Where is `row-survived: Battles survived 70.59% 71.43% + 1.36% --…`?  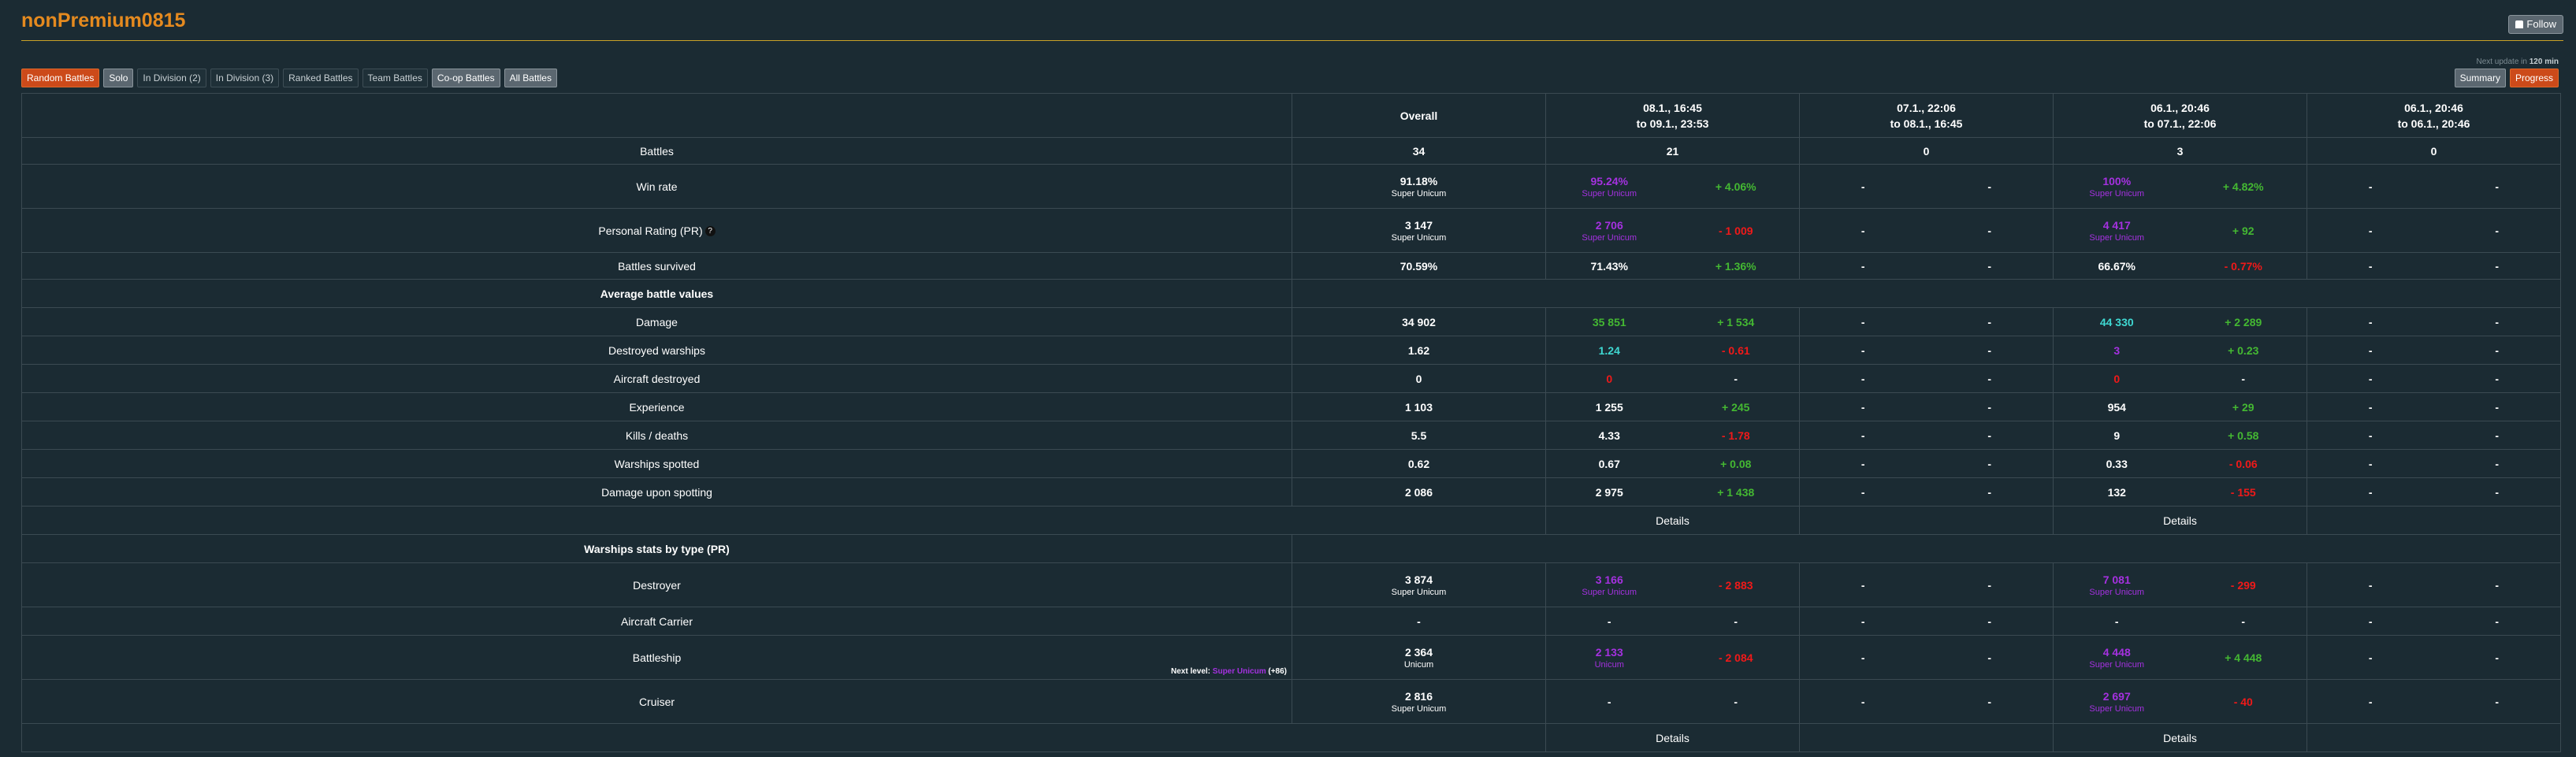 row-survived: Battles survived 70.59% 71.43% + 1.36% --… is located at coordinates (1291, 266).